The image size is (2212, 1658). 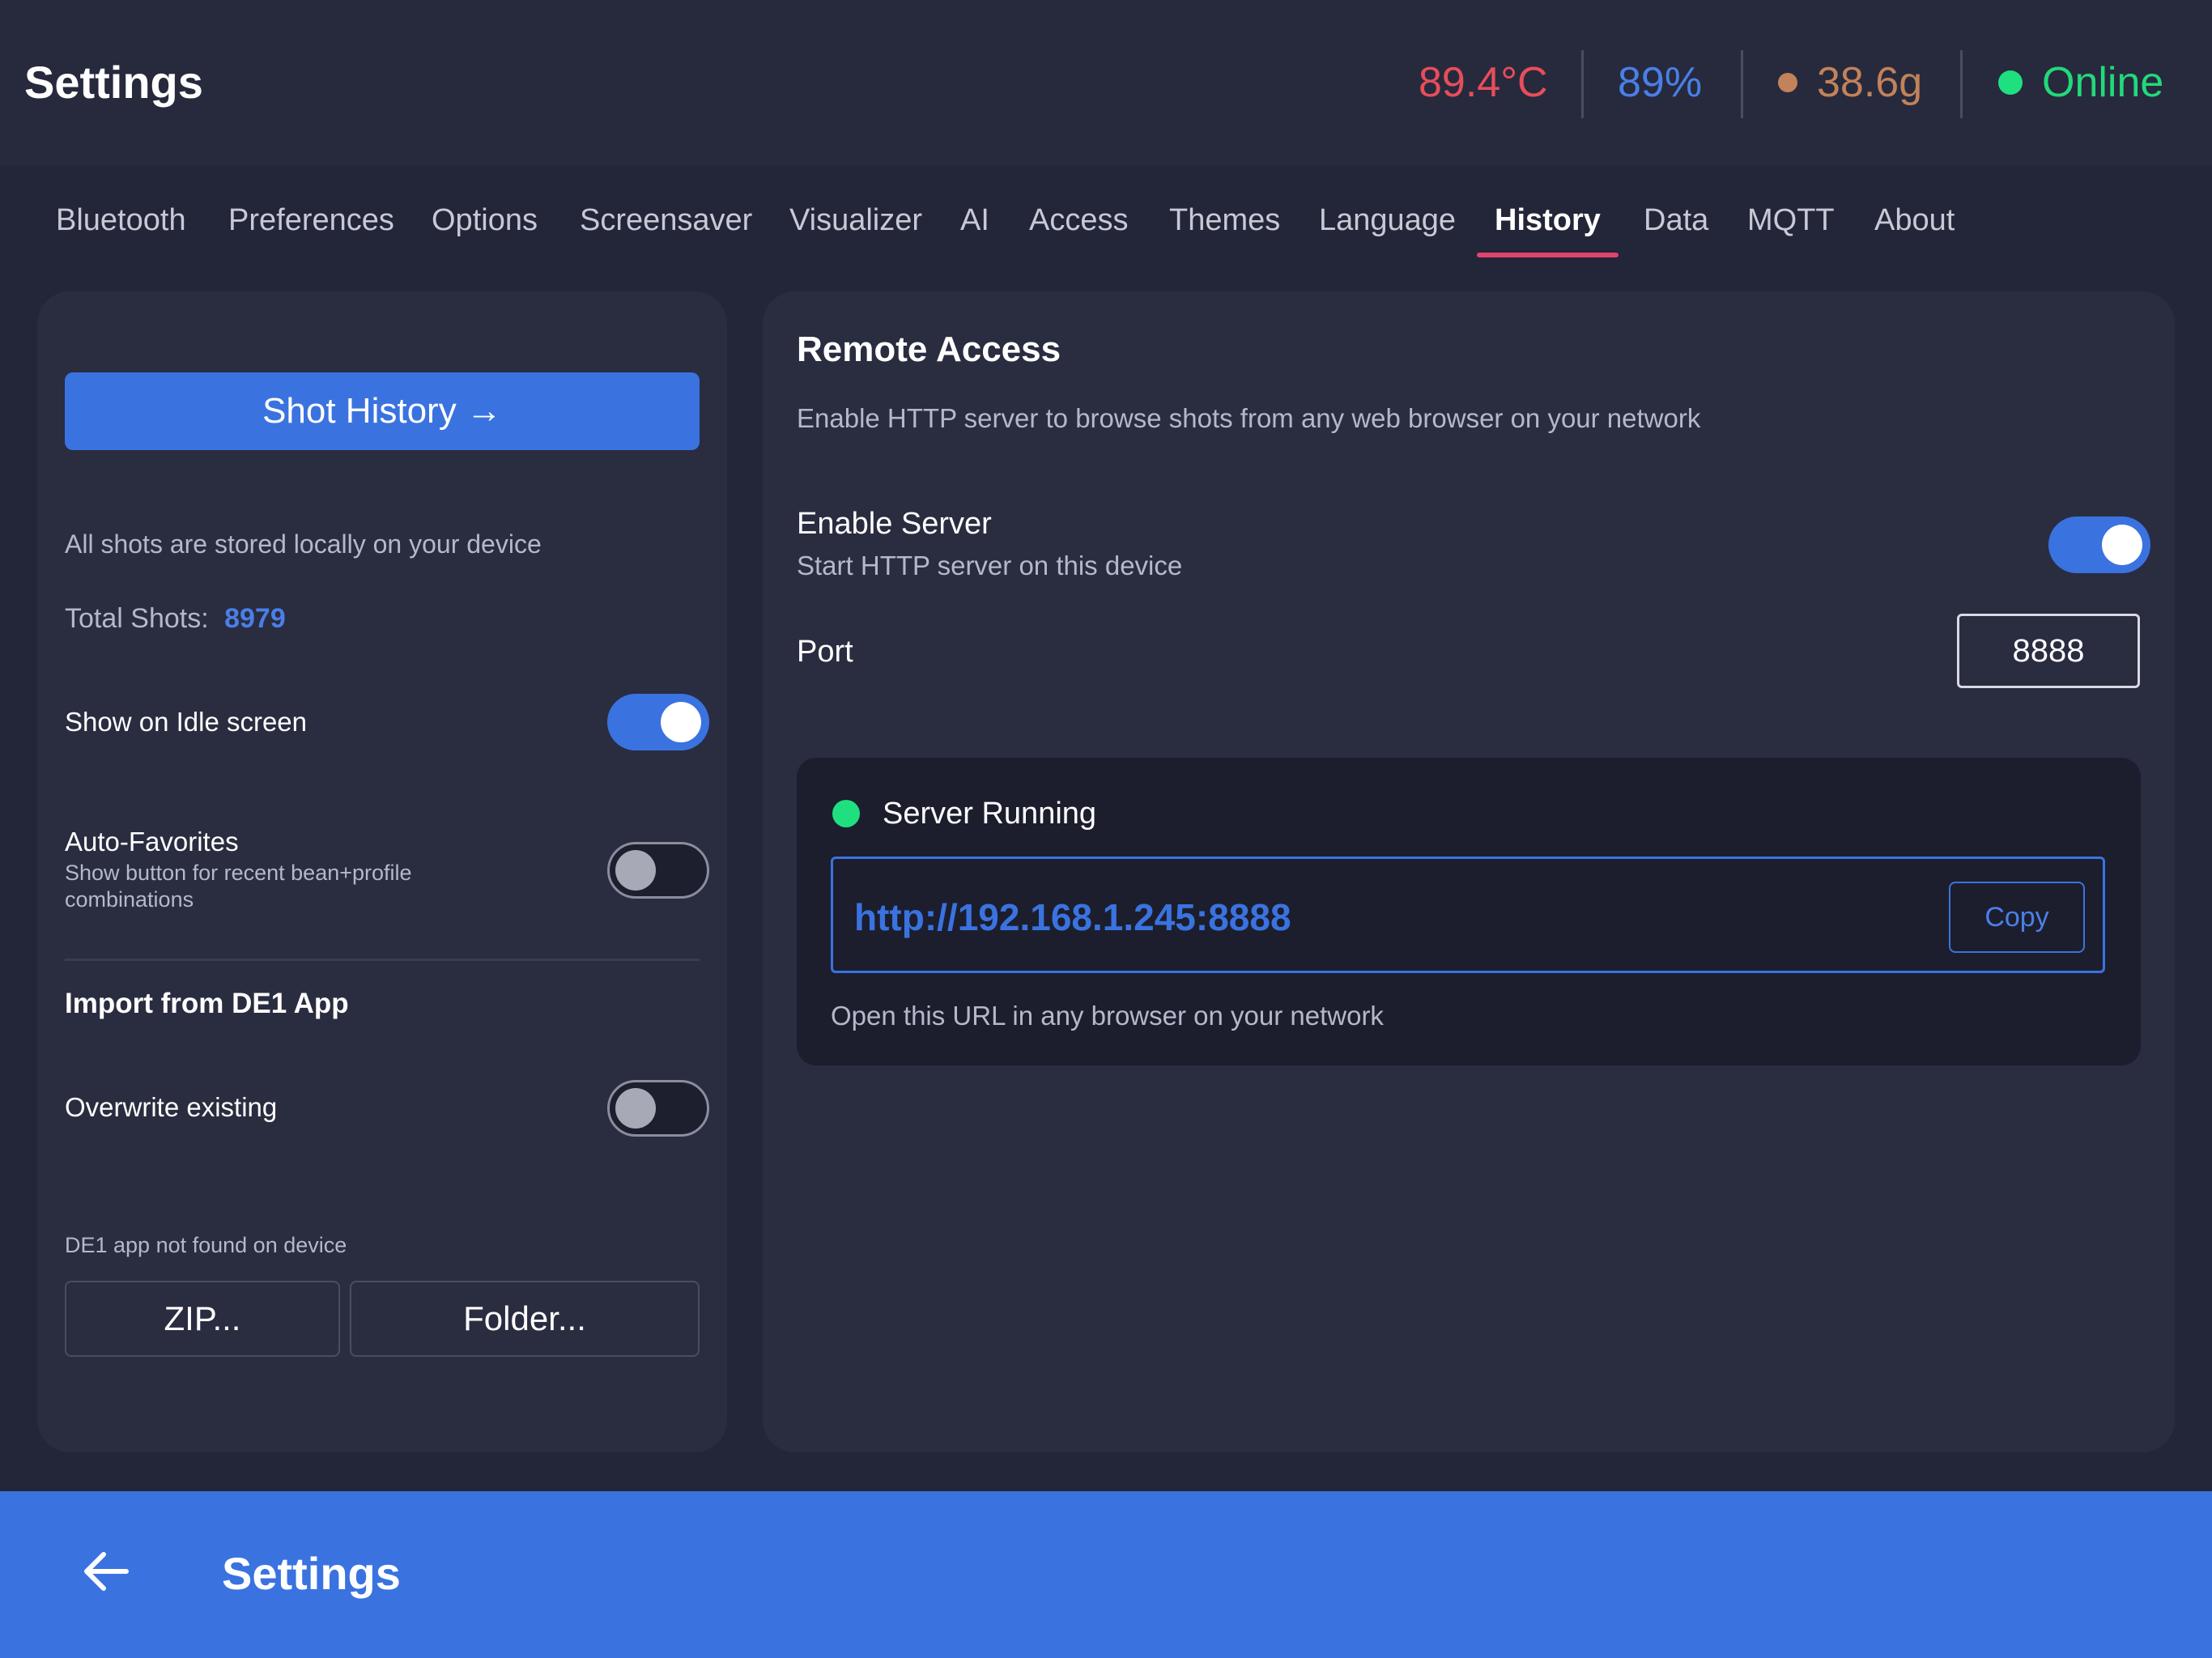 What do you see at coordinates (658, 722) in the screenshot?
I see `show-idle-toggle` at bounding box center [658, 722].